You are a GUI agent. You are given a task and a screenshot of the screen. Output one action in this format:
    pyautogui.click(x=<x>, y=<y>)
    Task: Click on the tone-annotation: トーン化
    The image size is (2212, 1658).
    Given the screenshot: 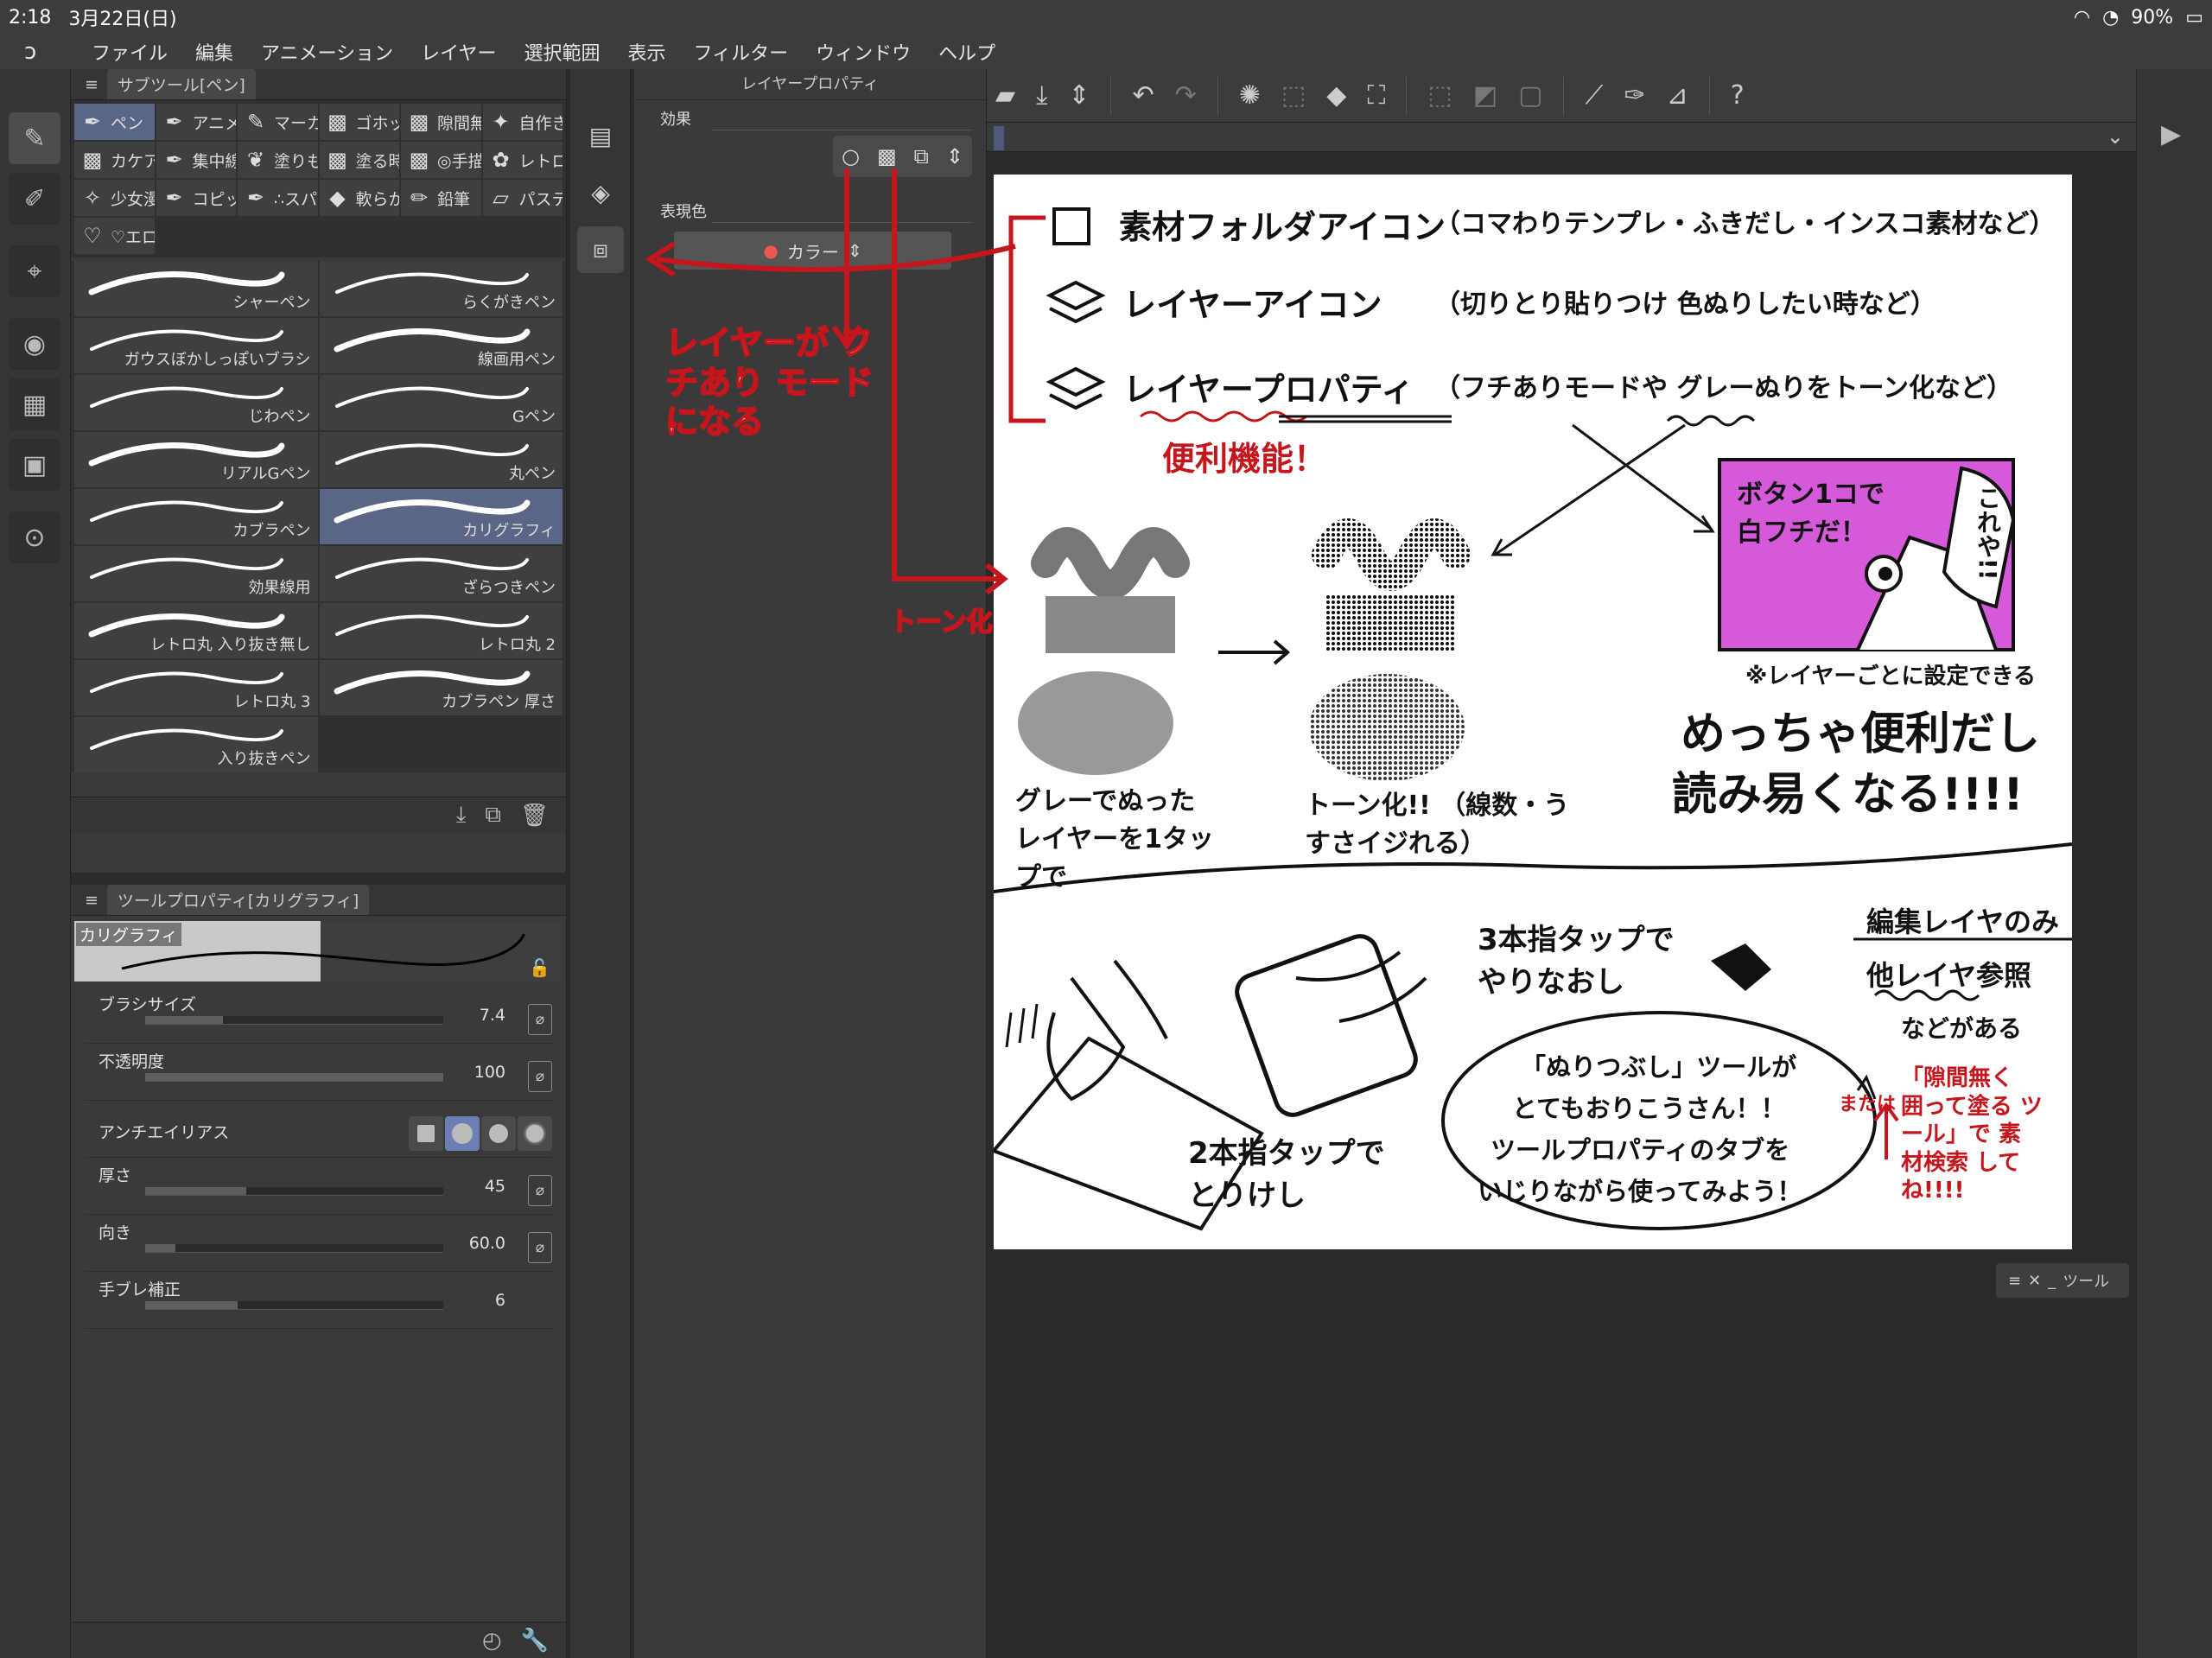 What is the action you would take?
    pyautogui.click(x=941, y=622)
    